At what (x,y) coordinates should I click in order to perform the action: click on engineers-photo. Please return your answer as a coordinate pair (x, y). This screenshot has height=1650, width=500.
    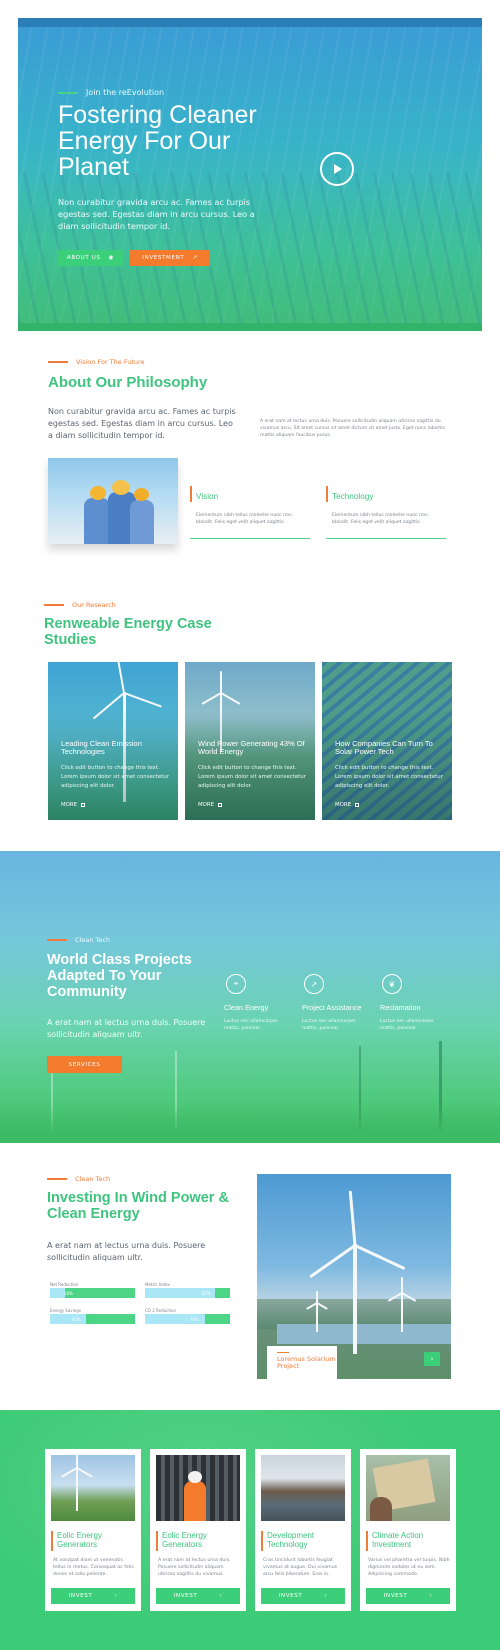
    Looking at the image, I should click on (113, 501).